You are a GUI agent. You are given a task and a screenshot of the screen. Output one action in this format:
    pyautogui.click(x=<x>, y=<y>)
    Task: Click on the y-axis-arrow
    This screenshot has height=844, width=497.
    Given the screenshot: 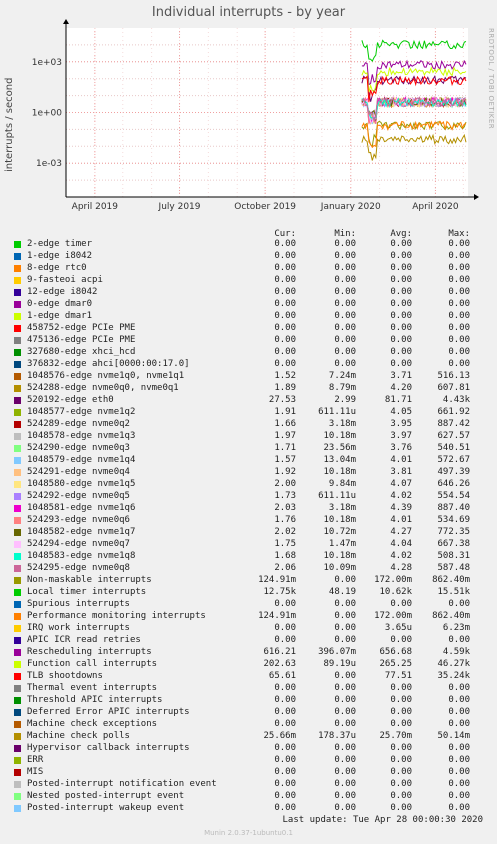 What is the action you would take?
    pyautogui.click(x=66, y=21)
    